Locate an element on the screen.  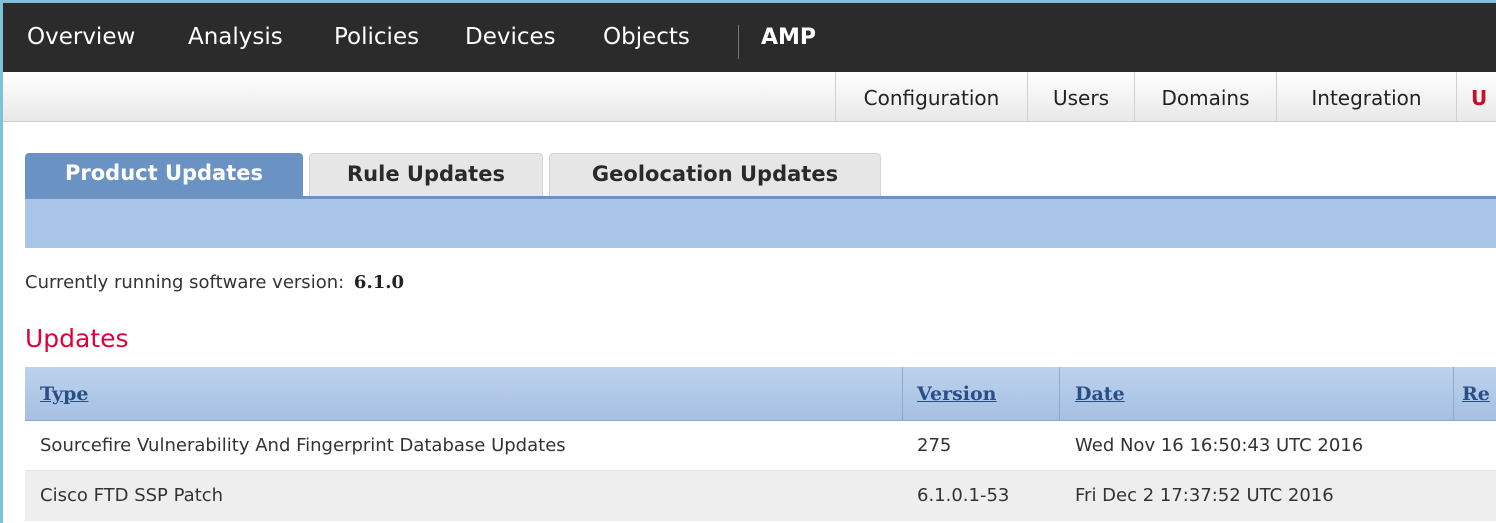
table-header: Type Version Date Re is located at coordinates (760, 394).